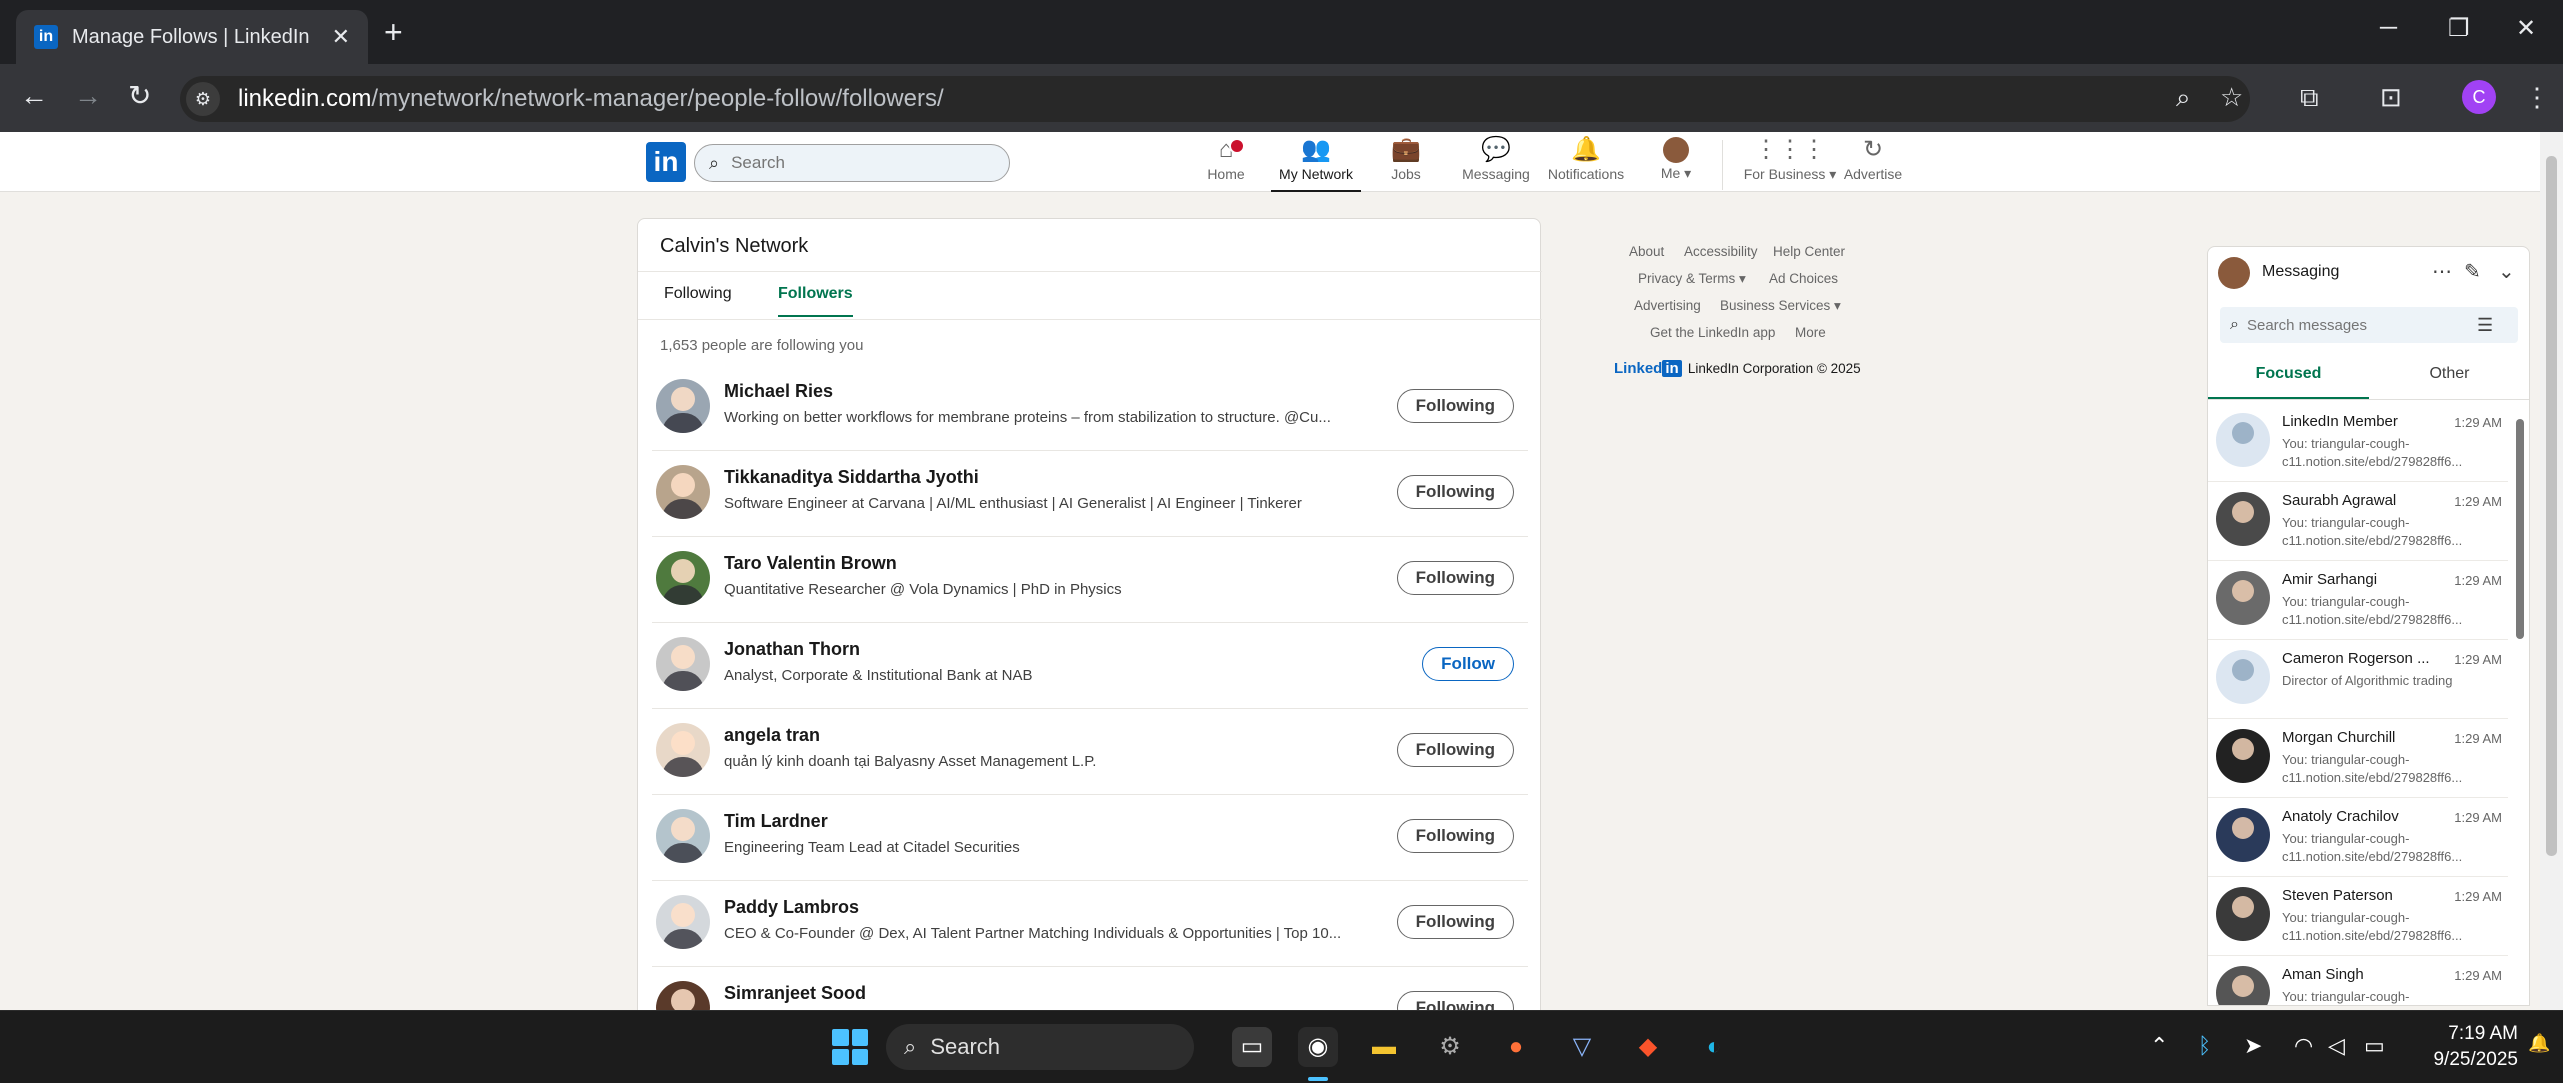  I want to click on restore-icon: ❐, so click(2459, 28).